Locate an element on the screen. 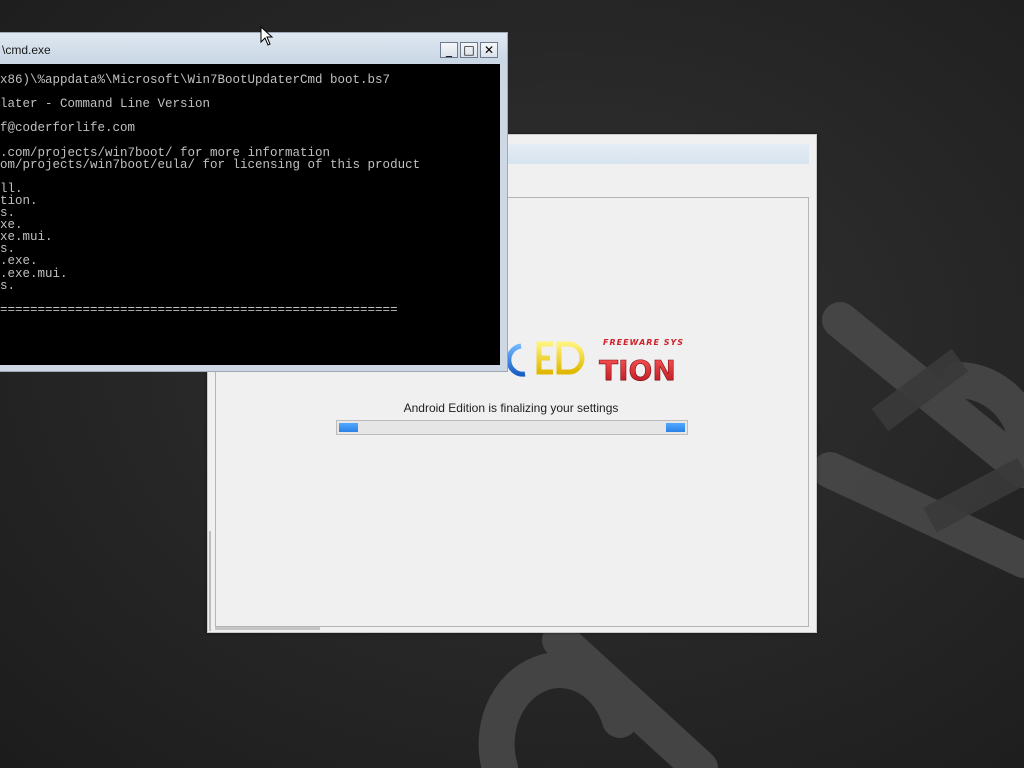  setup-scroll-indicator is located at coordinates (267, 628).